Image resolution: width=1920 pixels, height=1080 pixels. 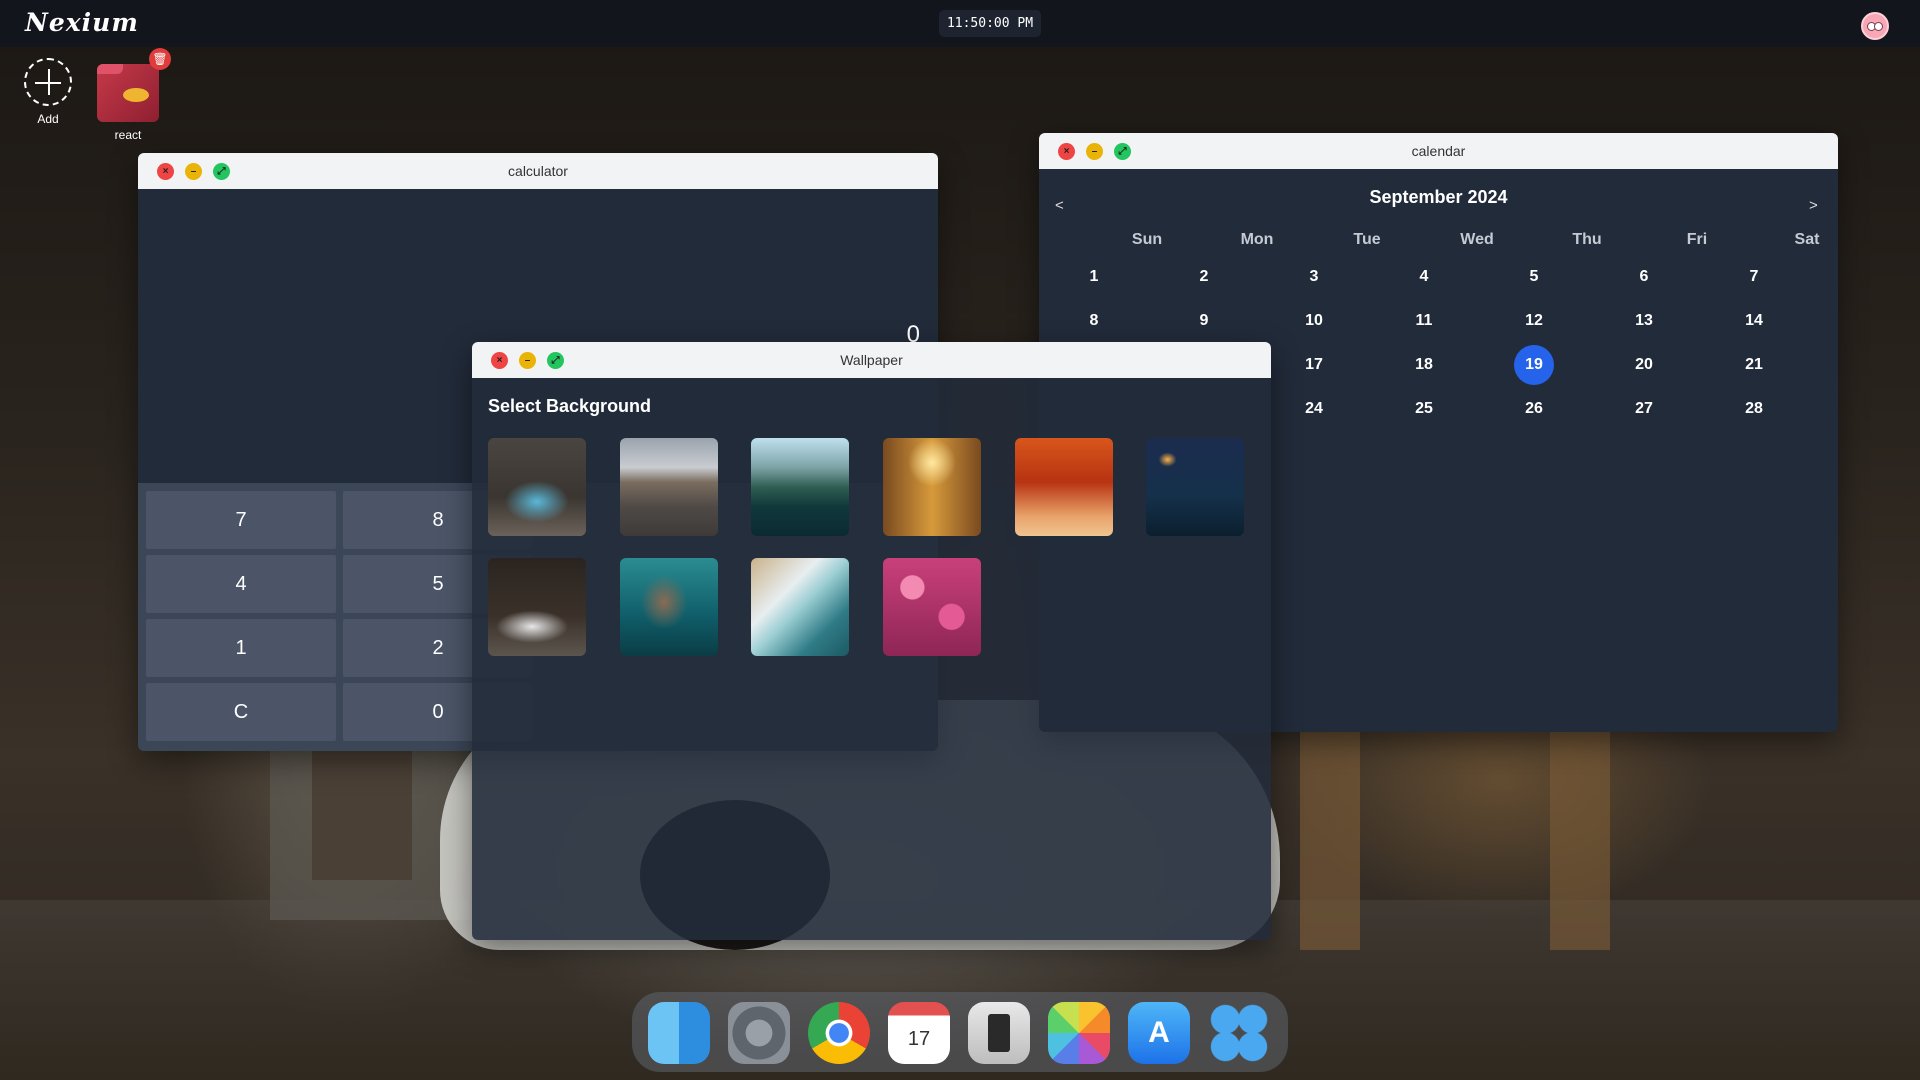 What do you see at coordinates (1314, 409) in the screenshot?
I see `calendar-day: 24` at bounding box center [1314, 409].